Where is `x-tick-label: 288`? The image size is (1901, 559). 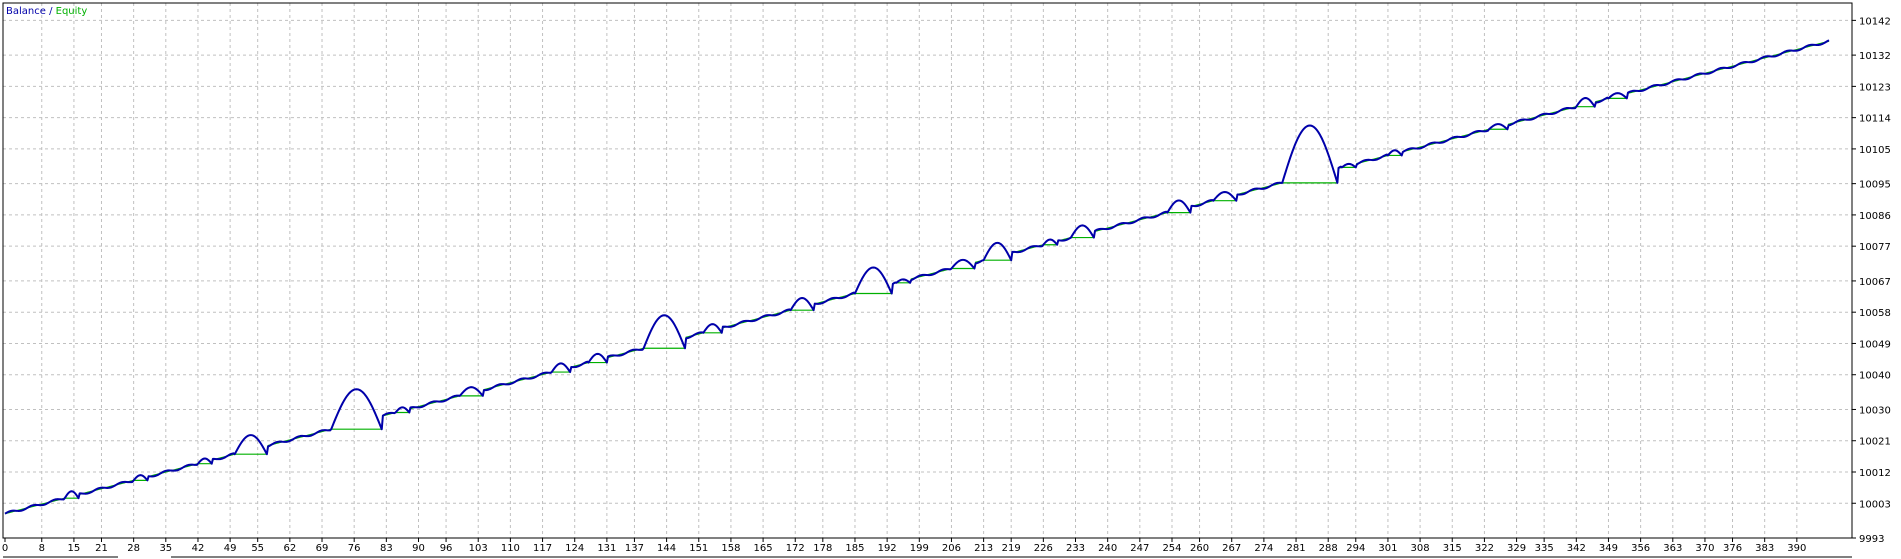 x-tick-label: 288 is located at coordinates (1328, 548).